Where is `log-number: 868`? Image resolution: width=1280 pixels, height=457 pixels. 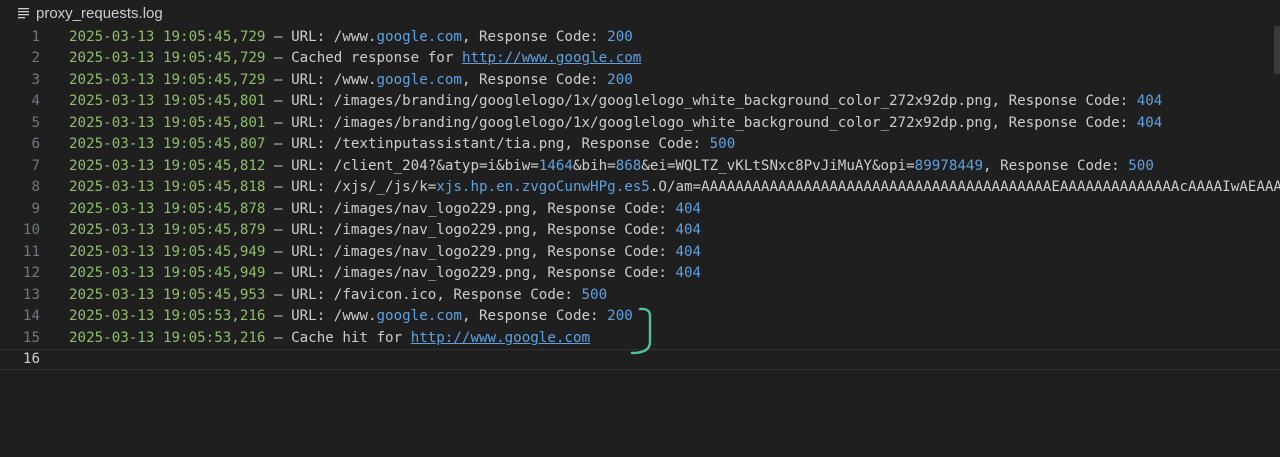 log-number: 868 is located at coordinates (628, 165).